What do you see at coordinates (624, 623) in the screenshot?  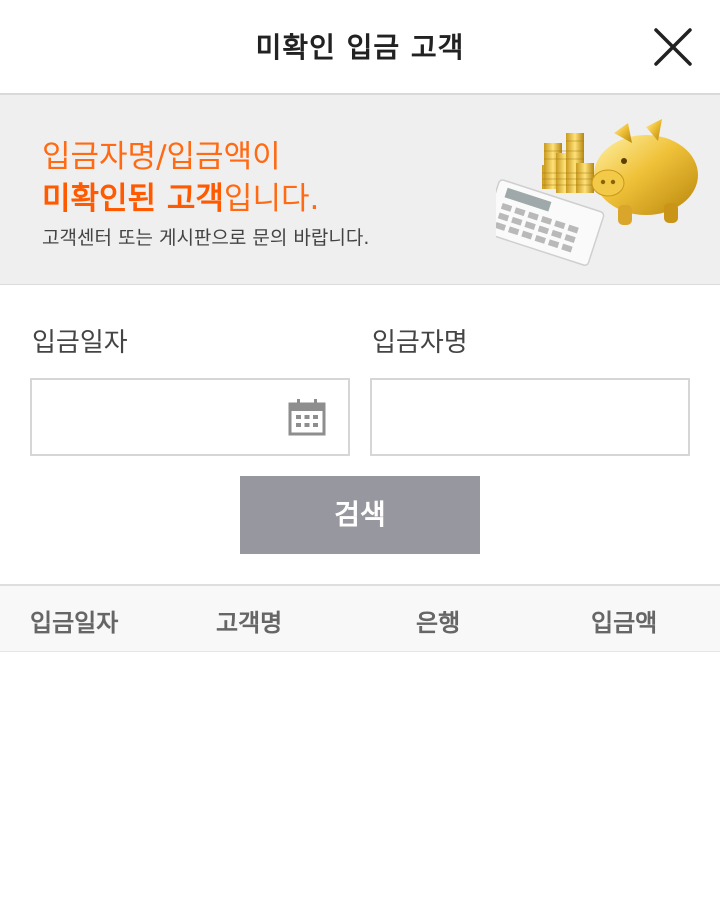 I see `column-header-amount: 입금액` at bounding box center [624, 623].